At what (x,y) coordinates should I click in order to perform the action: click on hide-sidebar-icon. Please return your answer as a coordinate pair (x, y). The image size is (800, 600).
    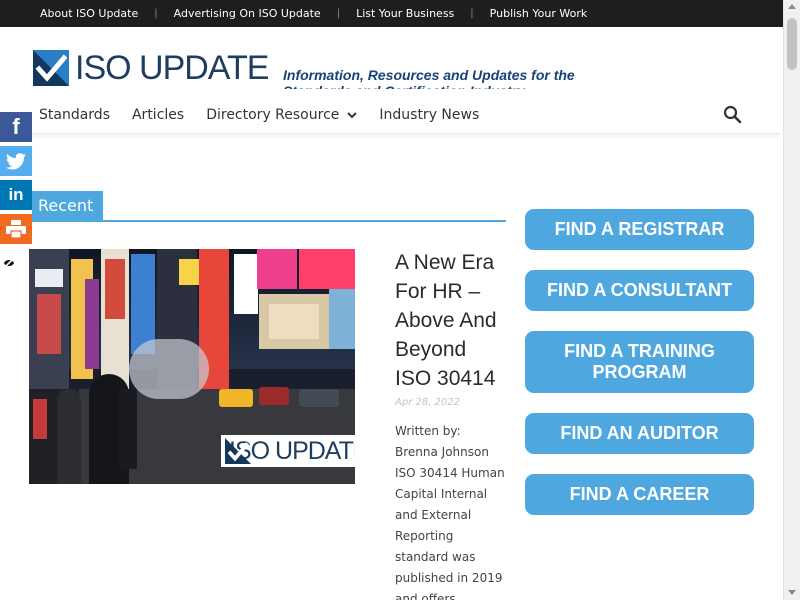
    Looking at the image, I should click on (9, 263).